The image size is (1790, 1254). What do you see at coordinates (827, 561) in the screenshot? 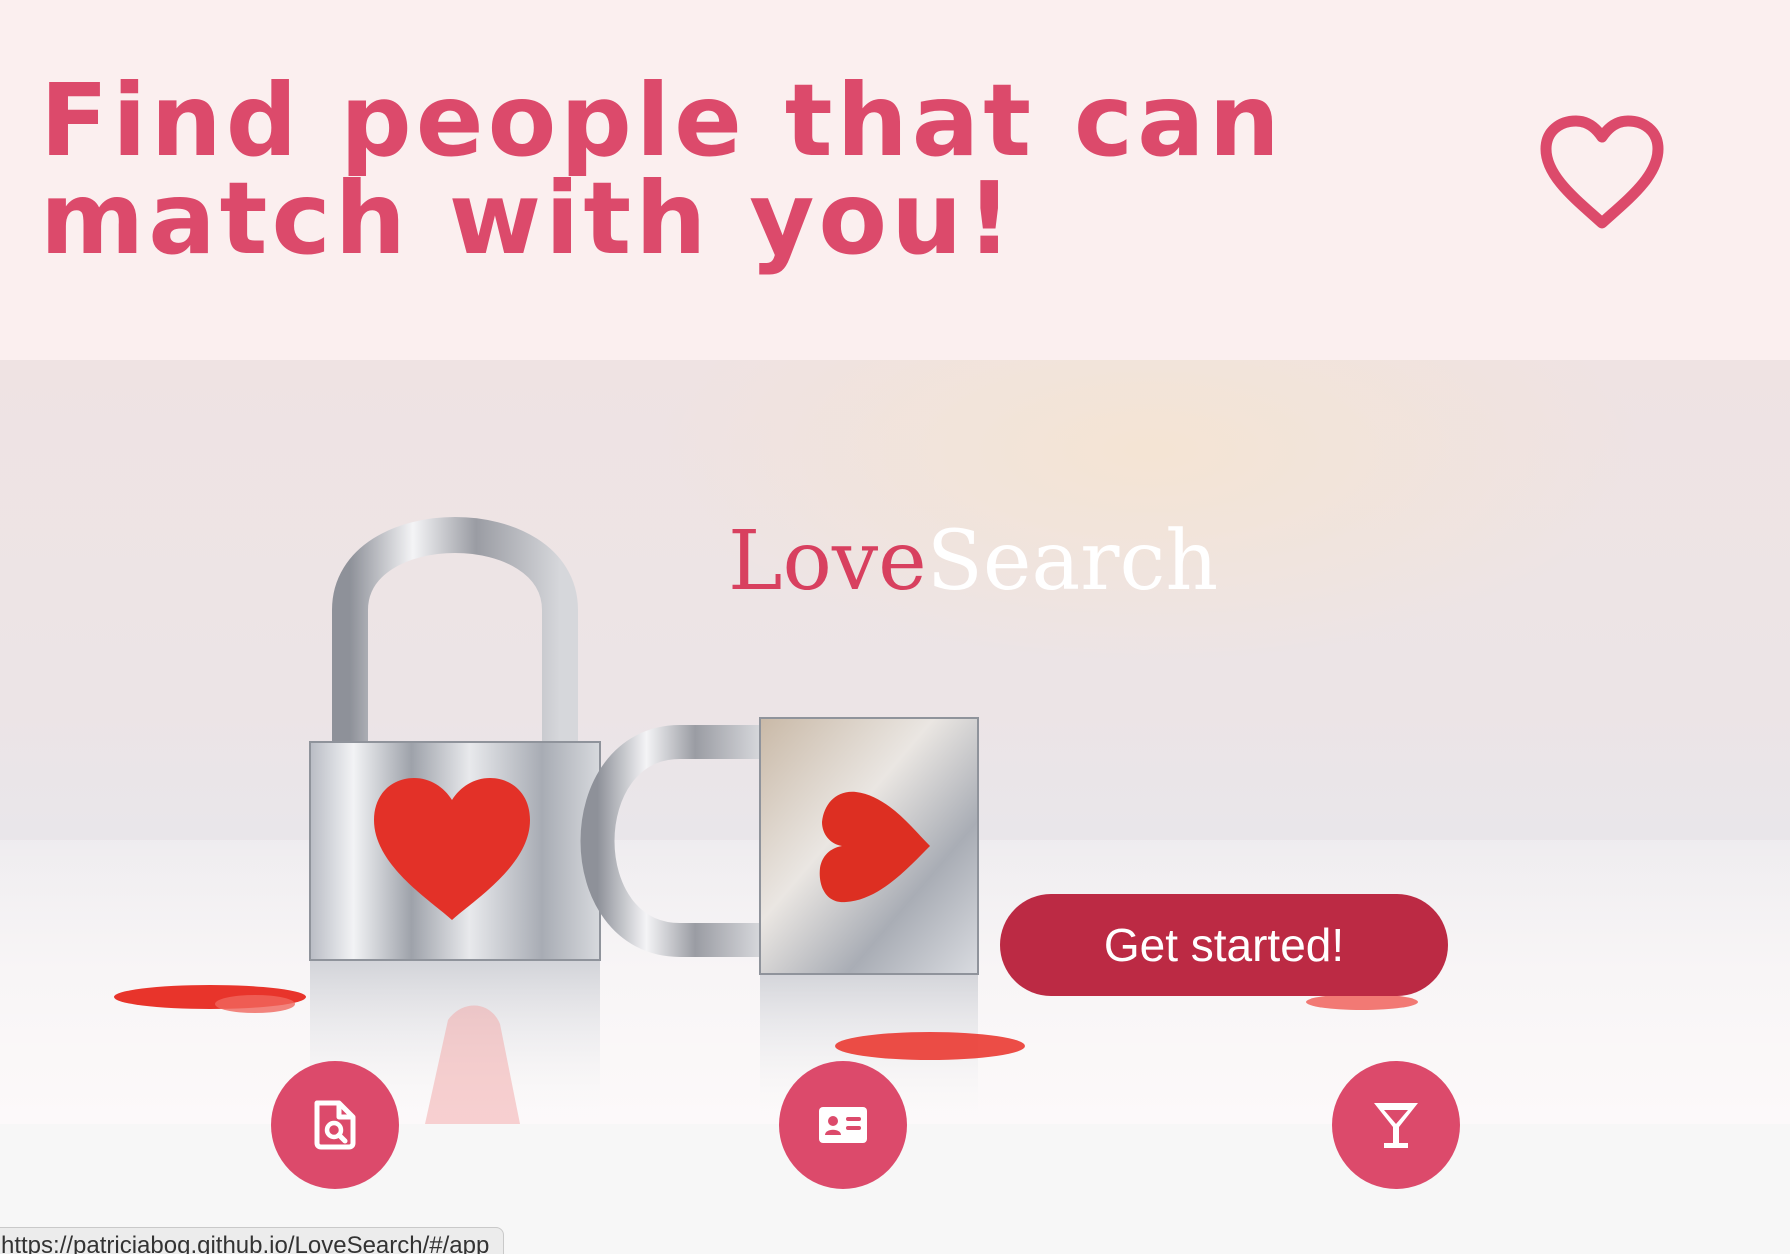
I see `logo-love-text: Love` at bounding box center [827, 561].